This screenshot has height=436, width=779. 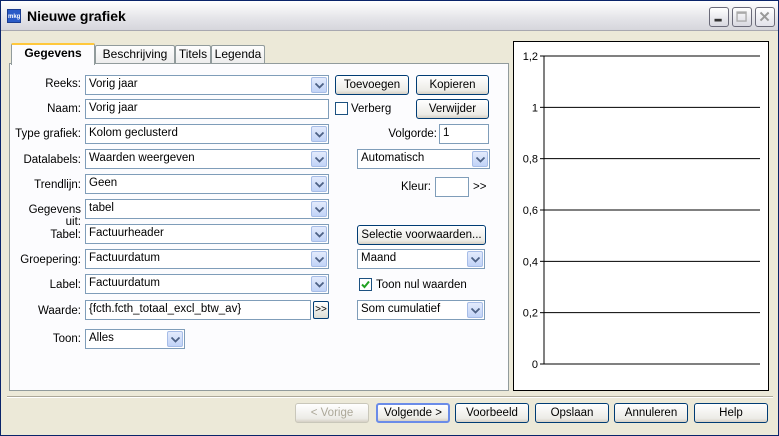 What do you see at coordinates (332, 413) in the screenshot?
I see `vorige-button: < Vorige` at bounding box center [332, 413].